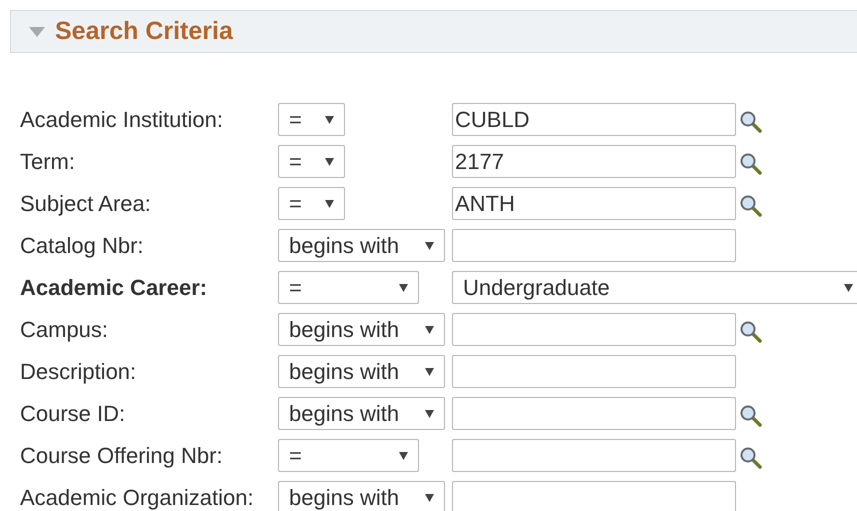 Image resolution: width=857 pixels, height=511 pixels. I want to click on field-label: Catalog Nbr:, so click(82, 246).